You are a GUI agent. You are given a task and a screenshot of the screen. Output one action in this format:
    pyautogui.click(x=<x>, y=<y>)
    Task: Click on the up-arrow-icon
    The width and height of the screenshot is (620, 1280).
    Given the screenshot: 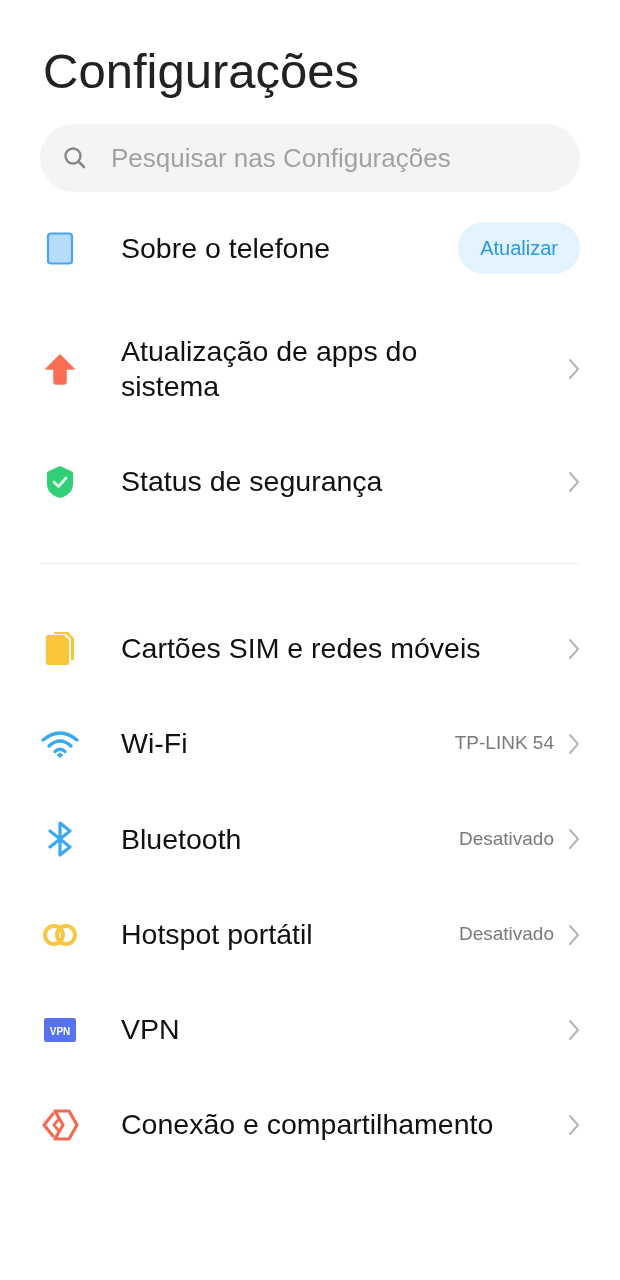 What is the action you would take?
    pyautogui.click(x=60, y=369)
    